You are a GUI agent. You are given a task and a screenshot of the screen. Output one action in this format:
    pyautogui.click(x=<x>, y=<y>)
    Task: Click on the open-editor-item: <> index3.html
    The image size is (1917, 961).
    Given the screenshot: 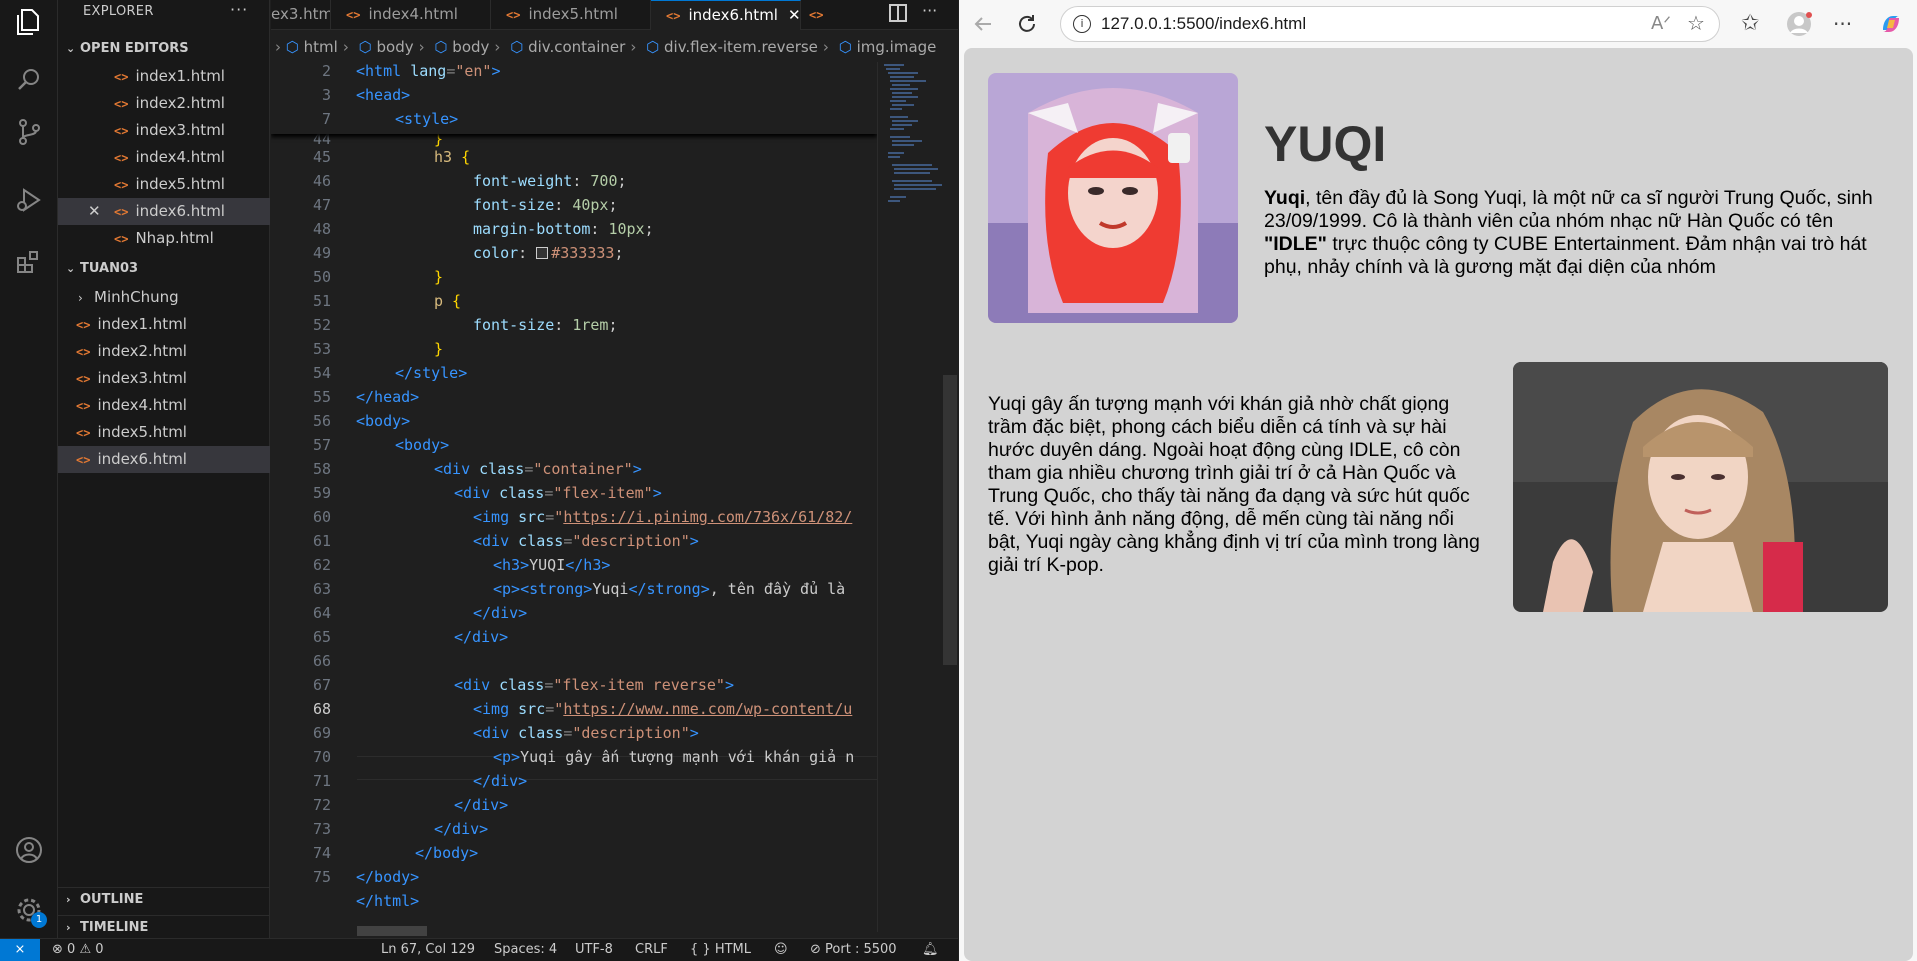 What is the action you would take?
    pyautogui.click(x=164, y=130)
    